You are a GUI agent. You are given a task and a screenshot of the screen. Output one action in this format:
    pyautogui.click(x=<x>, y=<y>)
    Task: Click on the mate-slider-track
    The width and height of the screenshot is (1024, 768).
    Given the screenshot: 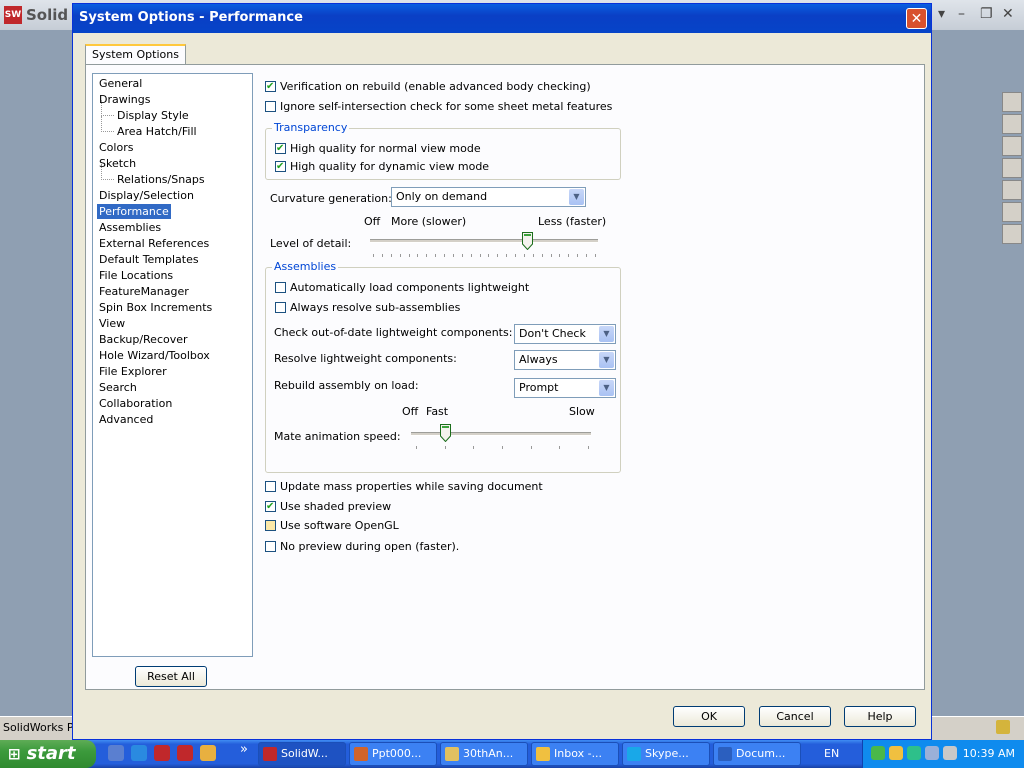 What is the action you would take?
    pyautogui.click(x=501, y=434)
    